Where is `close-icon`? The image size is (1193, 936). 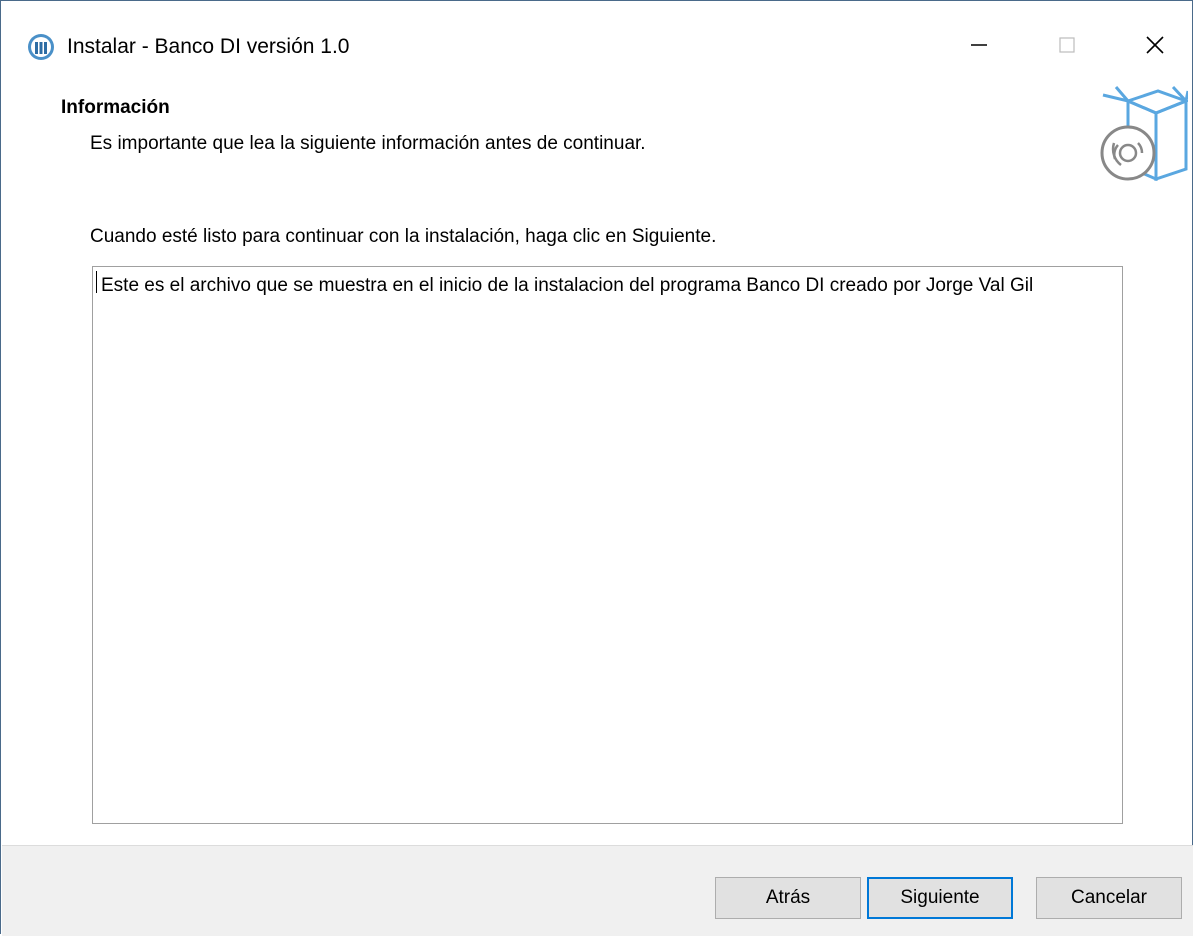
close-icon is located at coordinates (1155, 45).